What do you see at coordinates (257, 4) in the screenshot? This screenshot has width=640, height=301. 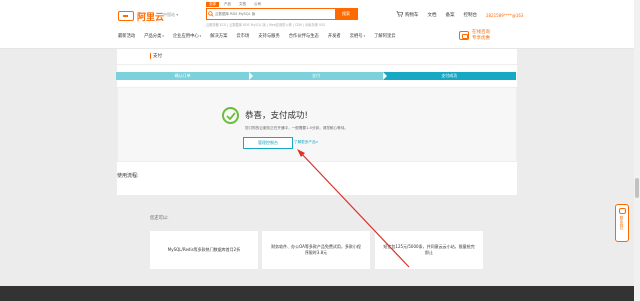 I see `search-tab-company: 公司` at bounding box center [257, 4].